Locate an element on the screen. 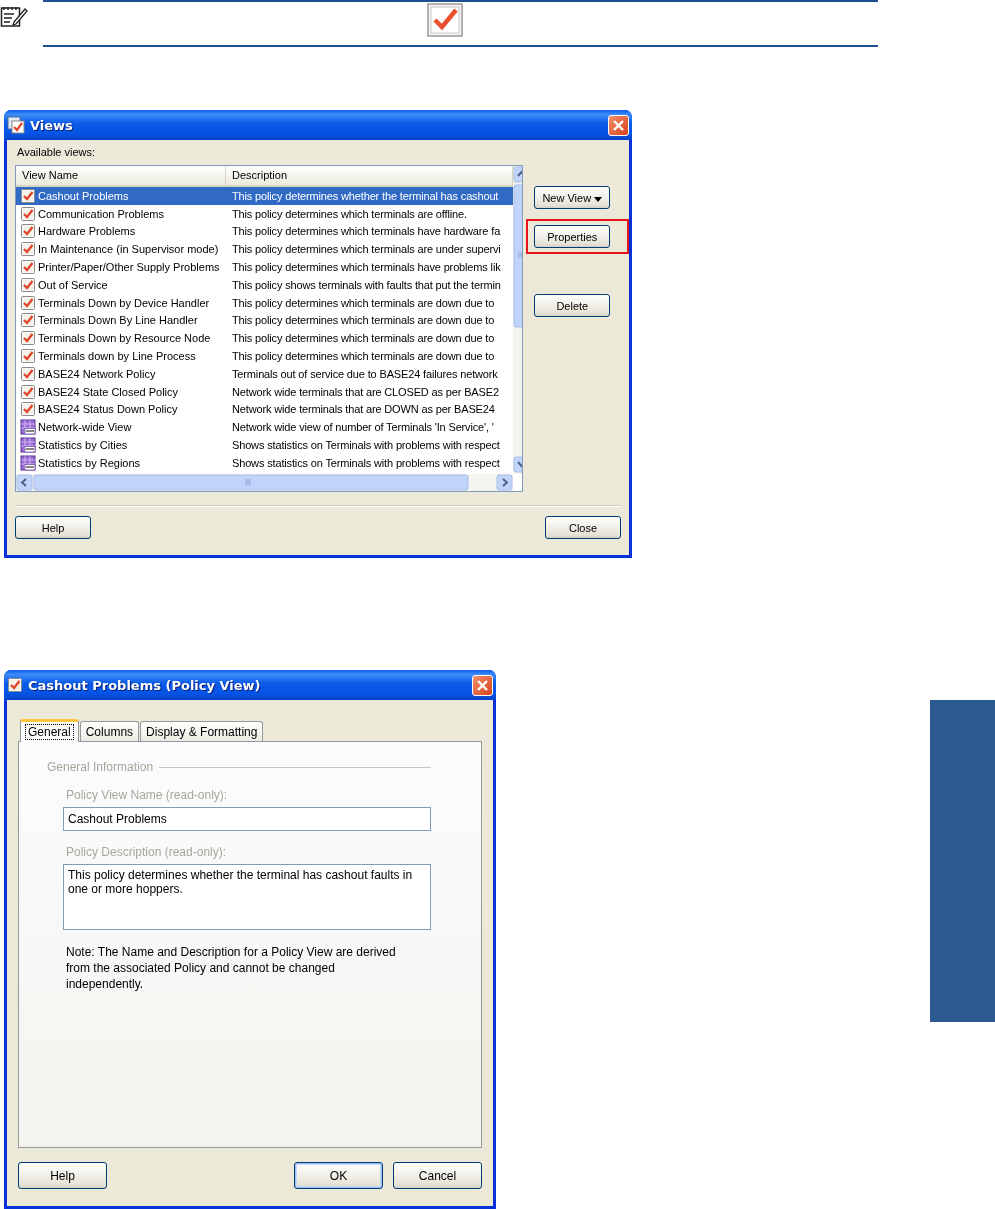 Image resolution: width=995 pixels, height=1209 pixels. list-row: Cashout Problems This policy determines whether the terminal has cashout is located at coordinates (264, 196).